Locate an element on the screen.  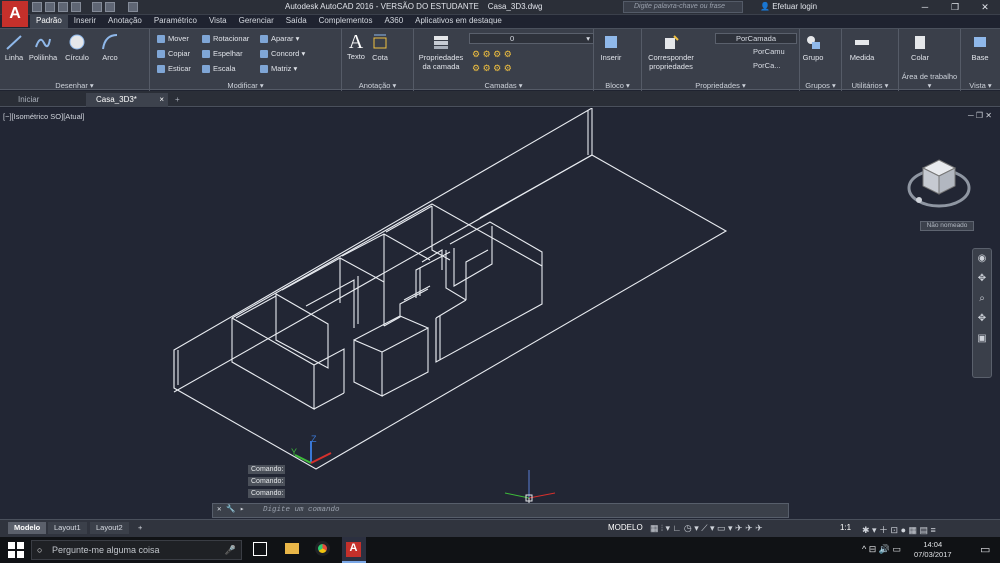
utilitarios-title: Utilitários ▾ is located at coordinates (870, 85).